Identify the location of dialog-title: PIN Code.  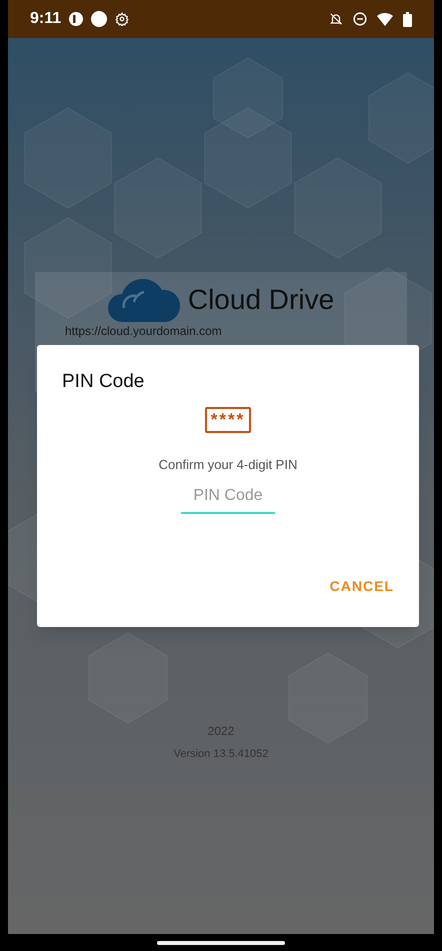
(104, 382).